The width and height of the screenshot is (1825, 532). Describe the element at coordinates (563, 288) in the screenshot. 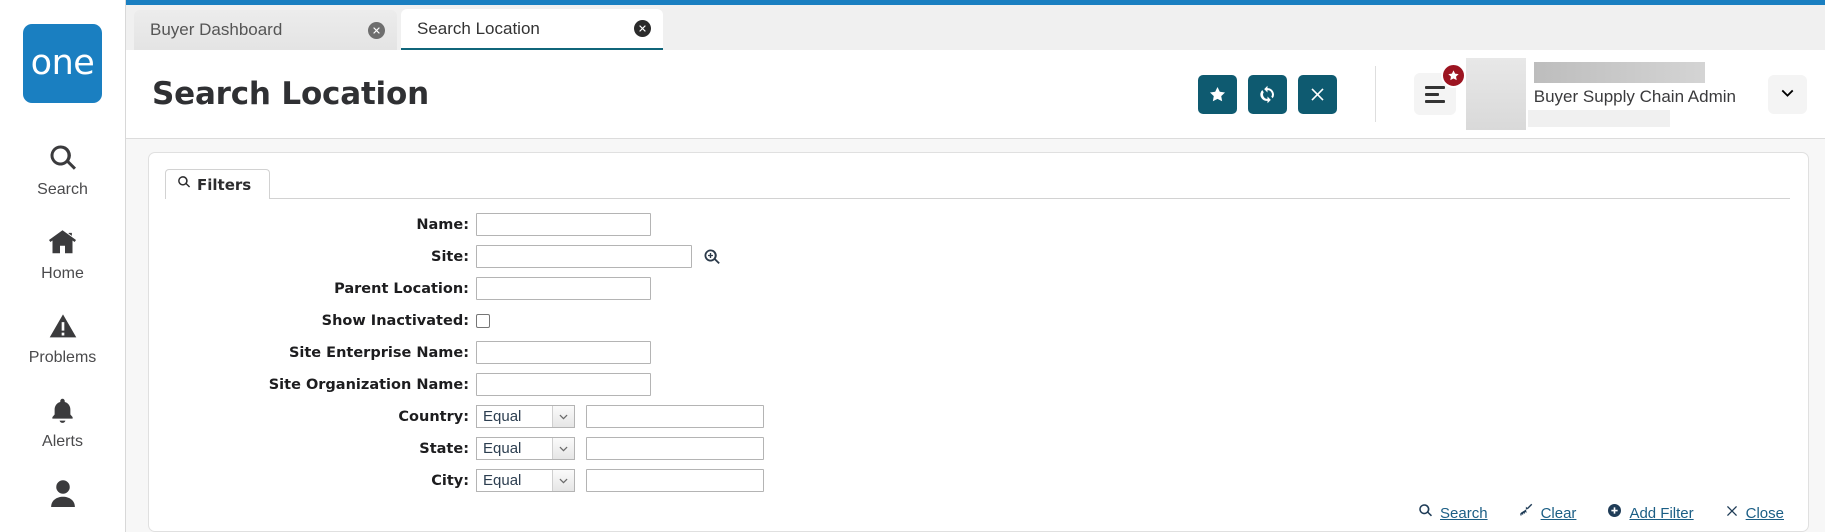

I see `parent-location-field` at that location.